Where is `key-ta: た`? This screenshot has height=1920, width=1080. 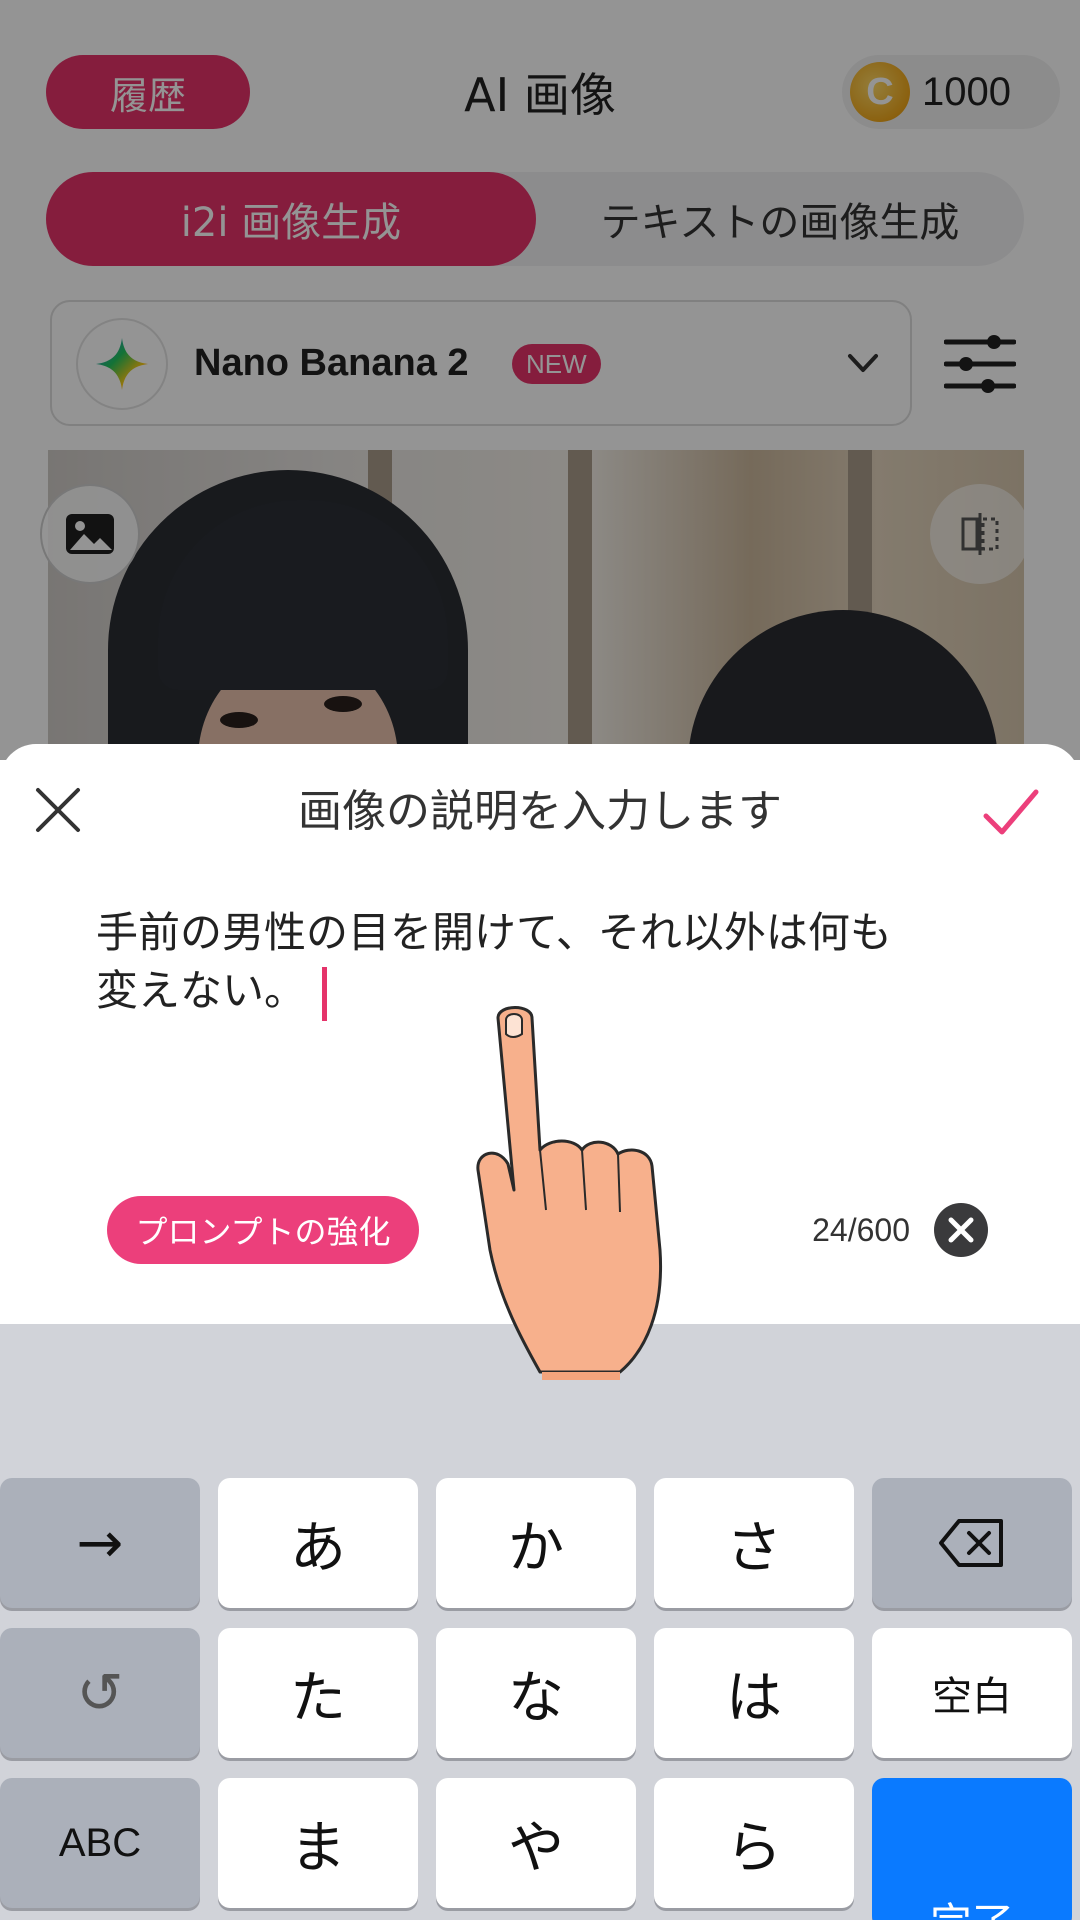 key-ta: た is located at coordinates (318, 1693).